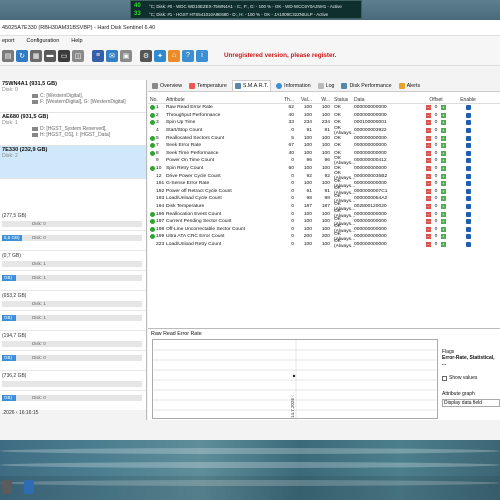  What do you see at coordinates (280, 55) in the screenshot?
I see `unregistered-link: Unregistered version, please register.` at bounding box center [280, 55].